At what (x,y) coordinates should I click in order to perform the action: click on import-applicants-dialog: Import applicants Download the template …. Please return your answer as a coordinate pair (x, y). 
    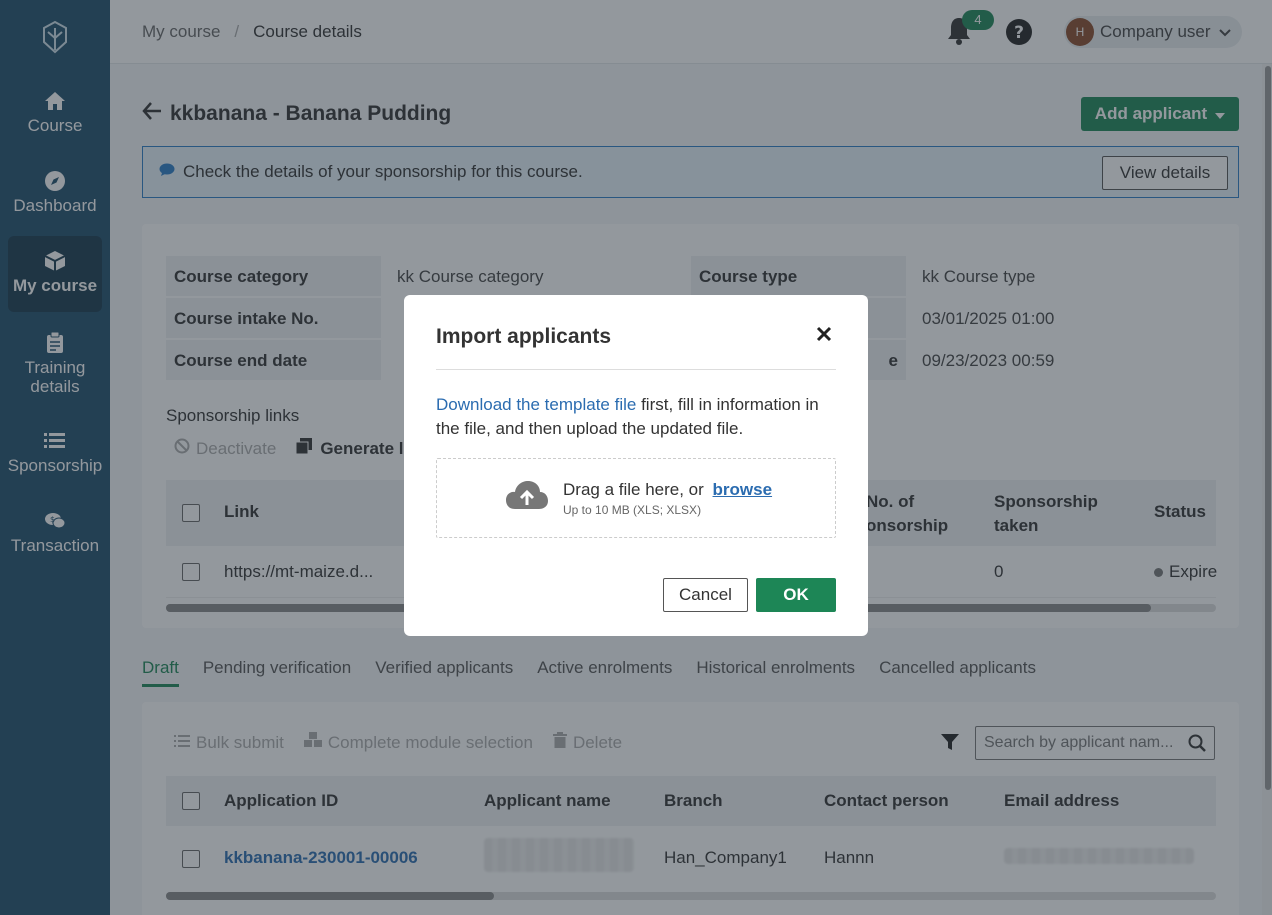
    Looking at the image, I should click on (636, 465).